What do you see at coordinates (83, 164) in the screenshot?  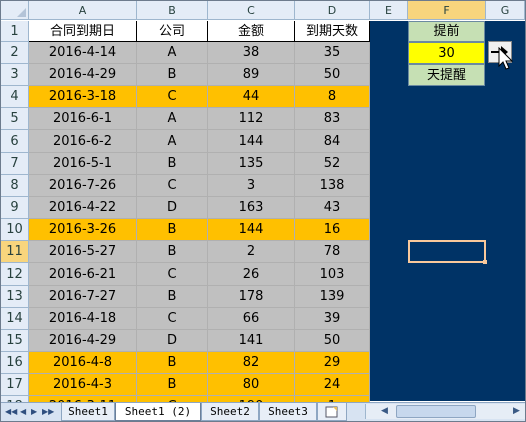 I see `table-cell-date: 2016-5-1` at bounding box center [83, 164].